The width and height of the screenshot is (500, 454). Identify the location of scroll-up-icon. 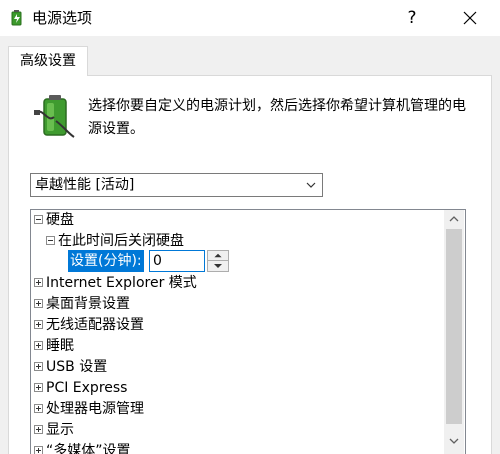
(454, 219).